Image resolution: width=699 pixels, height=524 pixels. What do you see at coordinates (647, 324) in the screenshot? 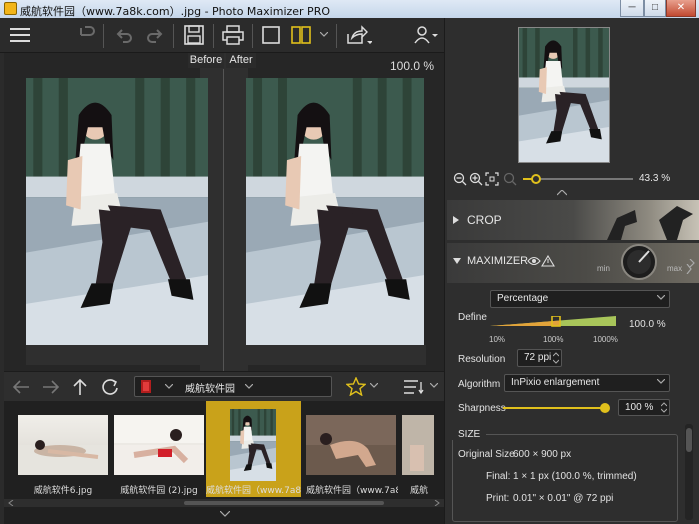
I see `define-value: 100.0 %` at bounding box center [647, 324].